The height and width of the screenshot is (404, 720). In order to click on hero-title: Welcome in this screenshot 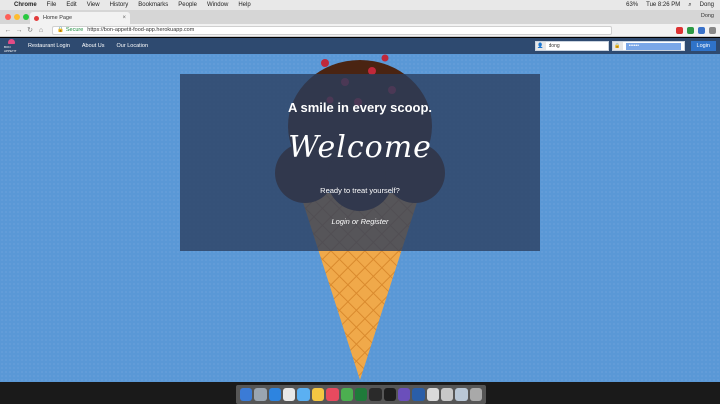, I will do `click(360, 147)`.